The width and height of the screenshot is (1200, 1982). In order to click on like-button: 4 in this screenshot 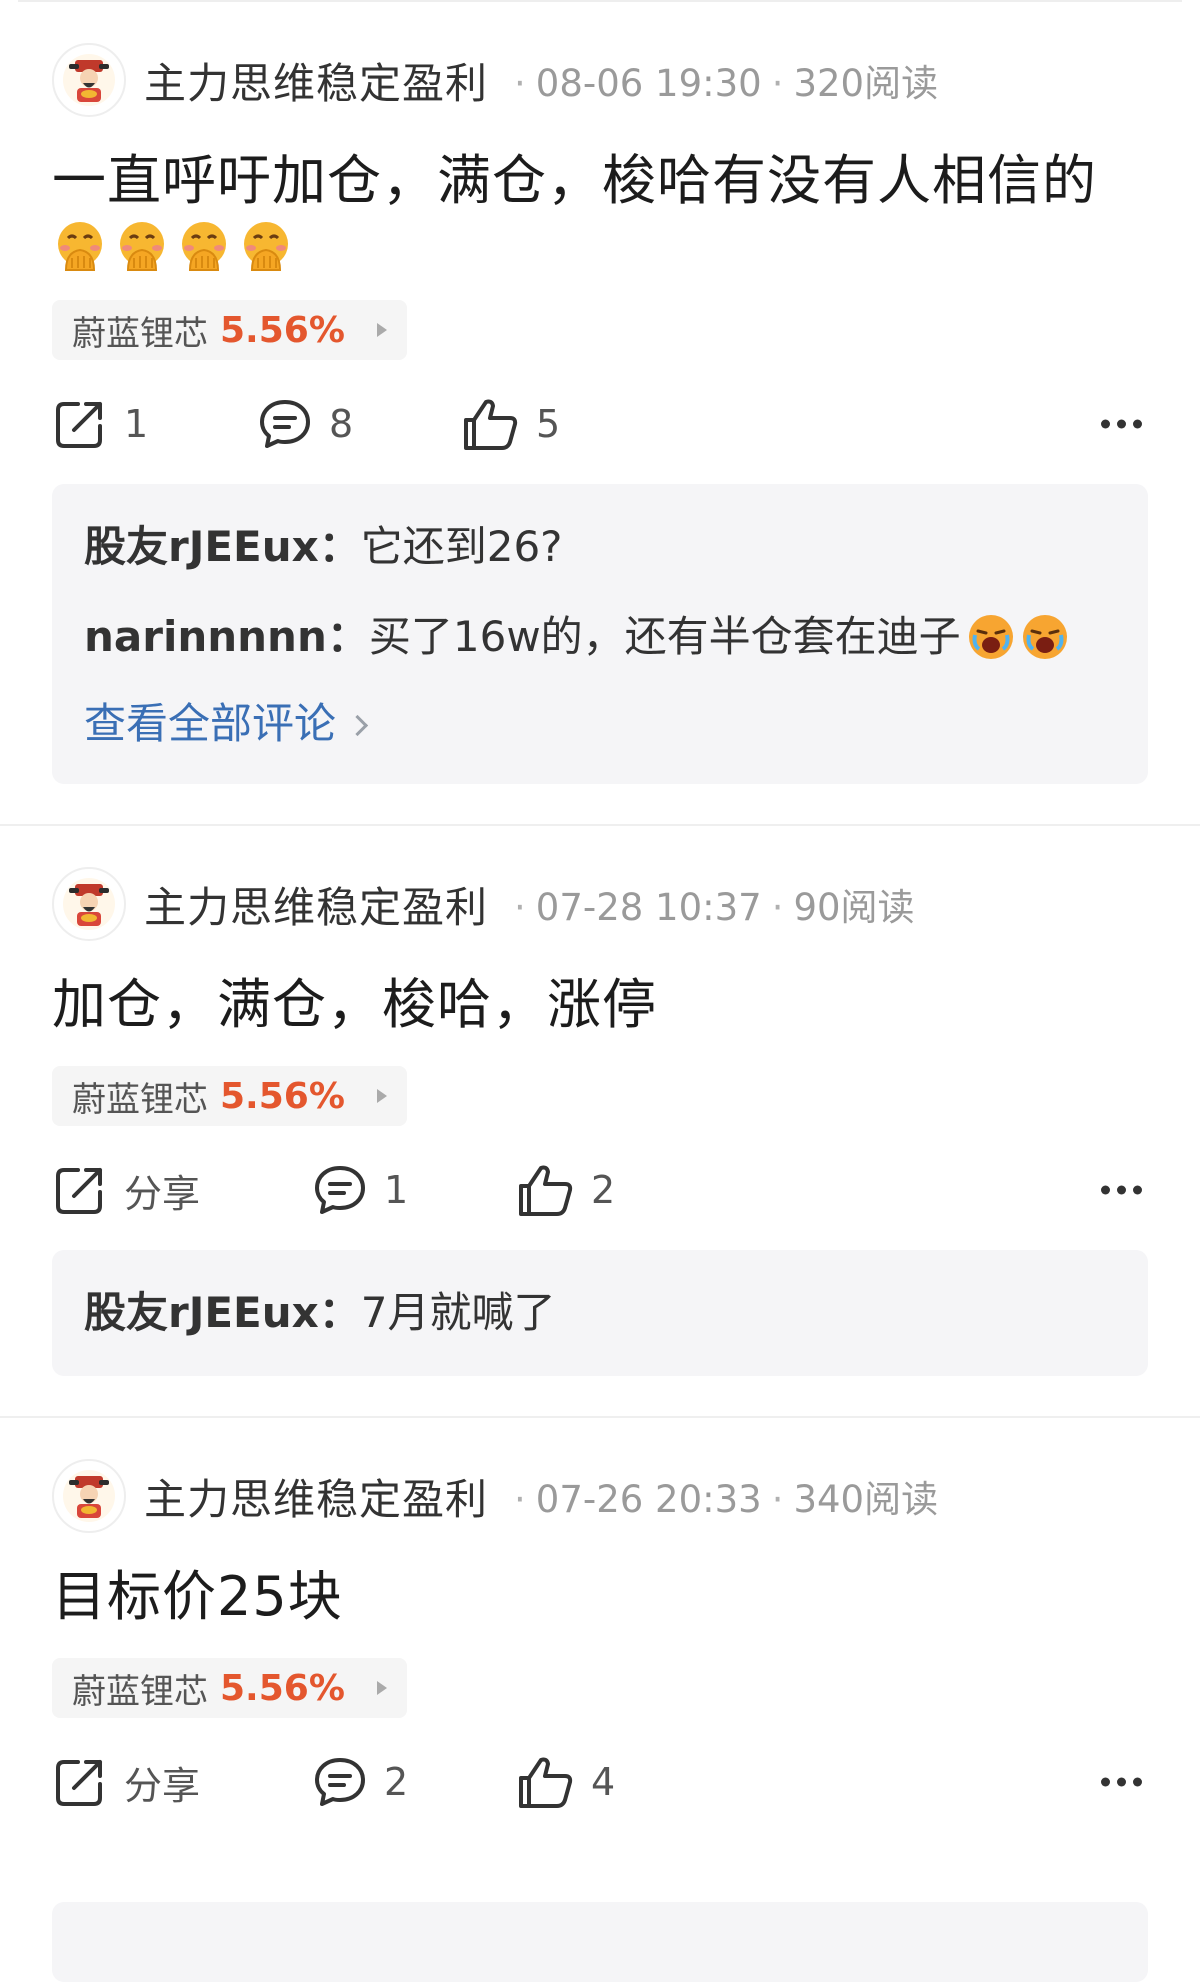, I will do `click(566, 1782)`.